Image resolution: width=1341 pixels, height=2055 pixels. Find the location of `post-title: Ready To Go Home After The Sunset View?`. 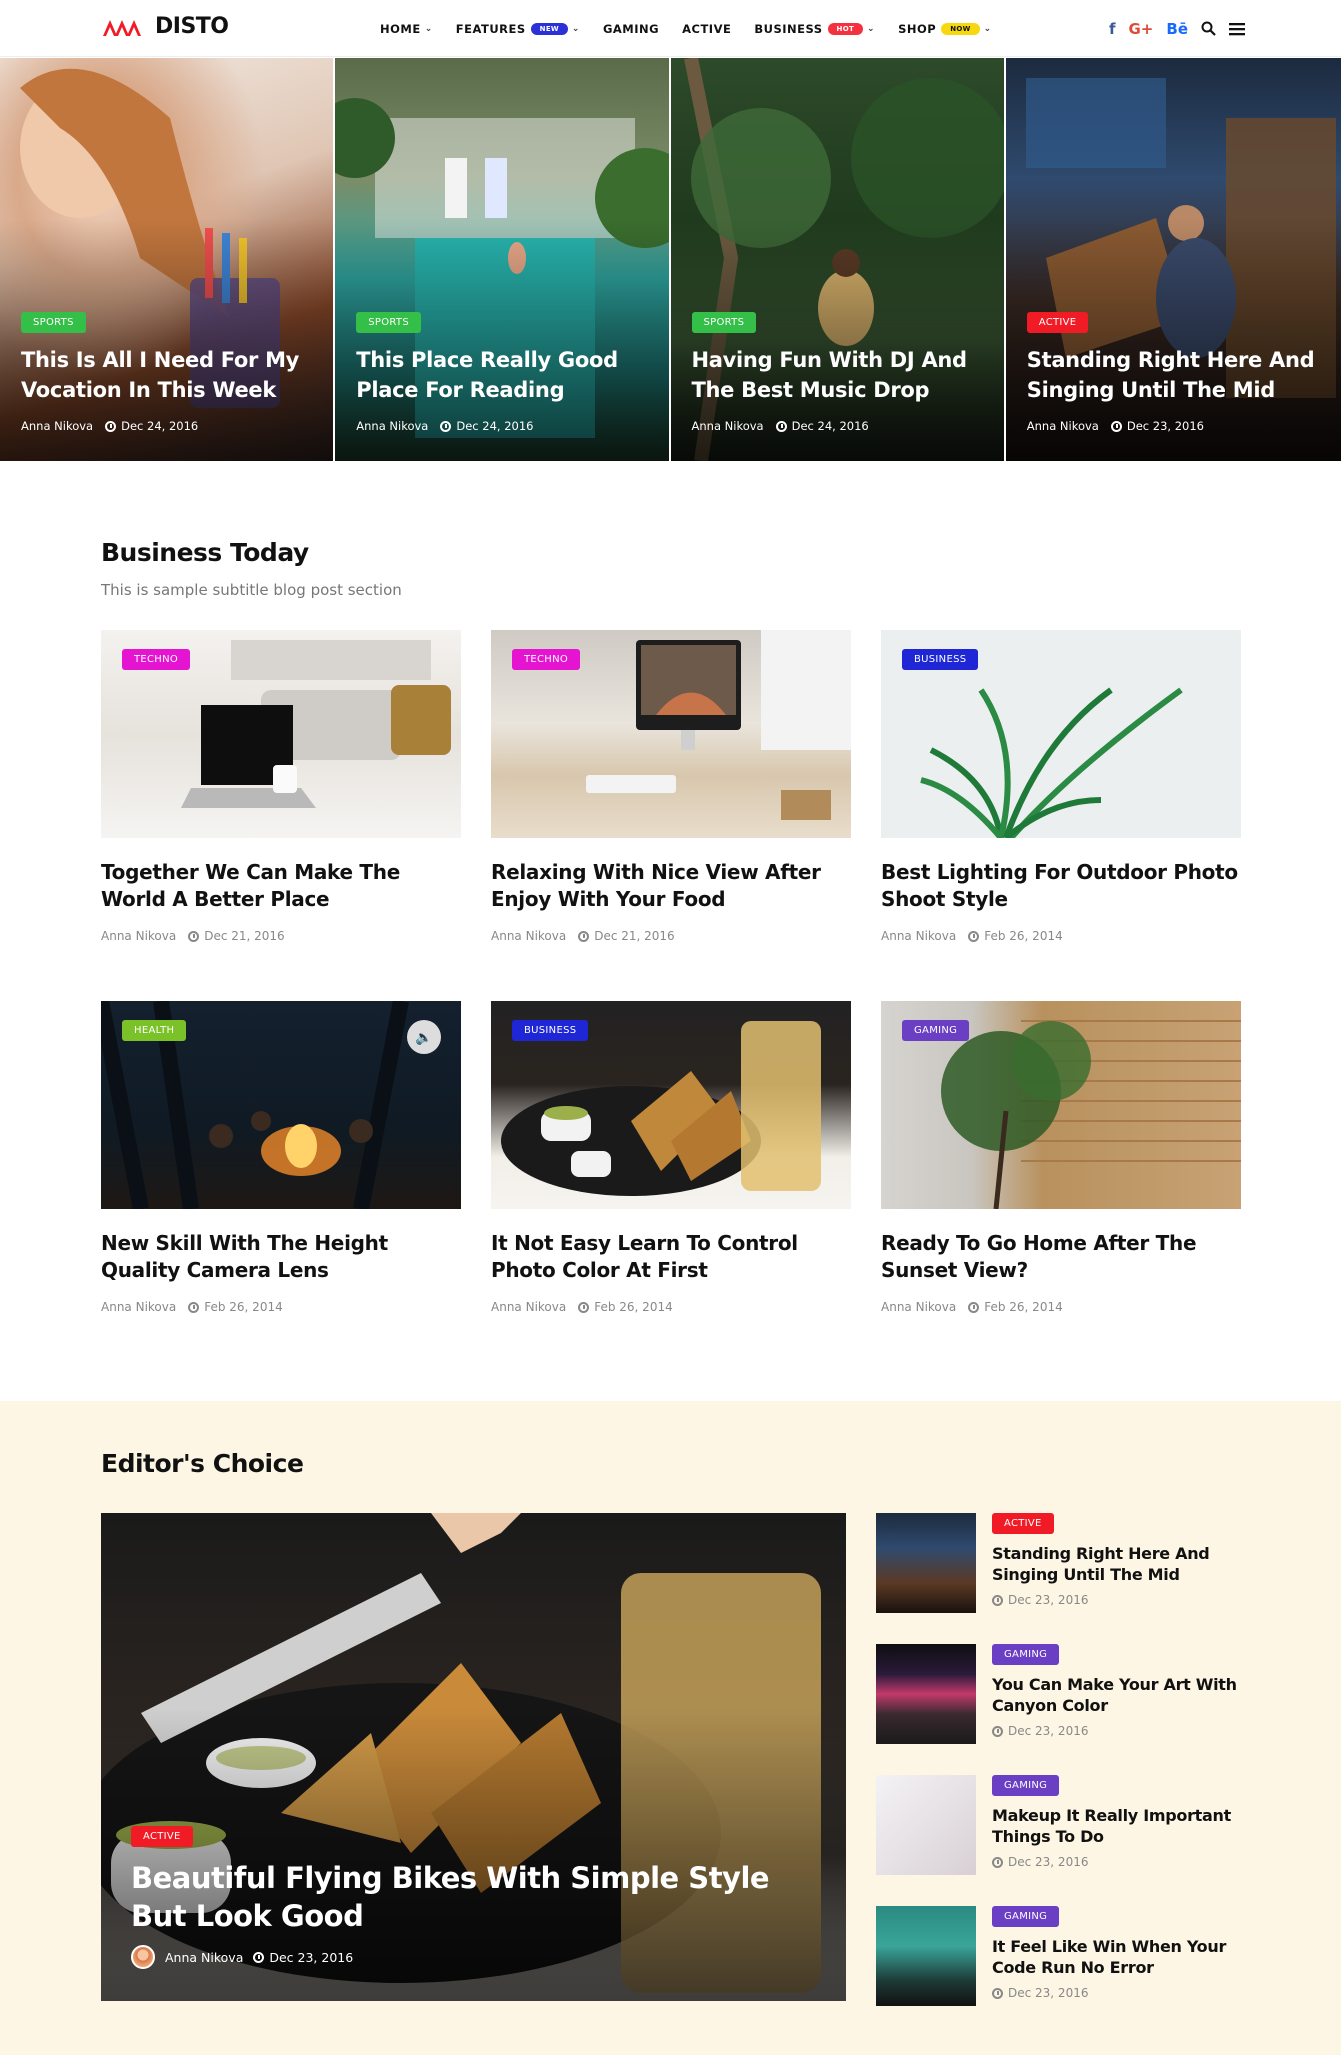

post-title: Ready To Go Home After The Sunset View? is located at coordinates (1061, 1257).